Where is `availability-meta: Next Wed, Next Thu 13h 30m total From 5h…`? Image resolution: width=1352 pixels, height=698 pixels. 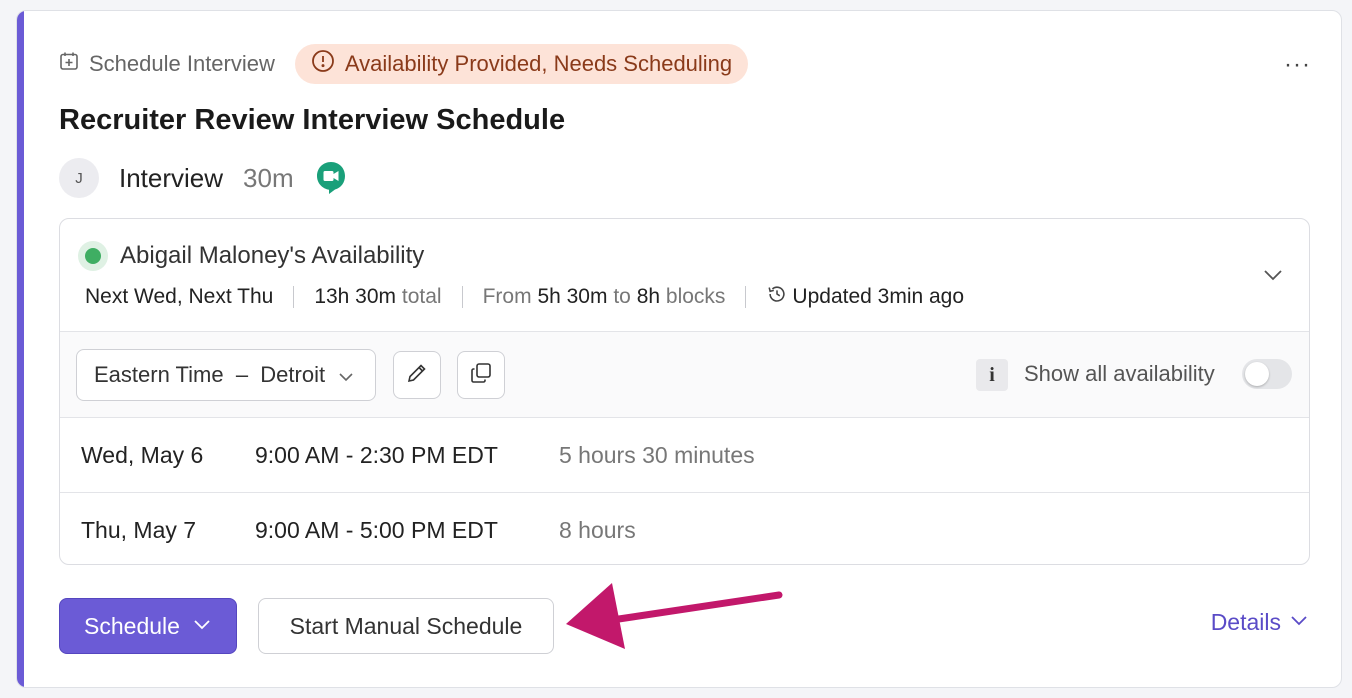
availability-meta: Next Wed, Next Thu 13h 30m total From 5h… is located at coordinates (524, 297).